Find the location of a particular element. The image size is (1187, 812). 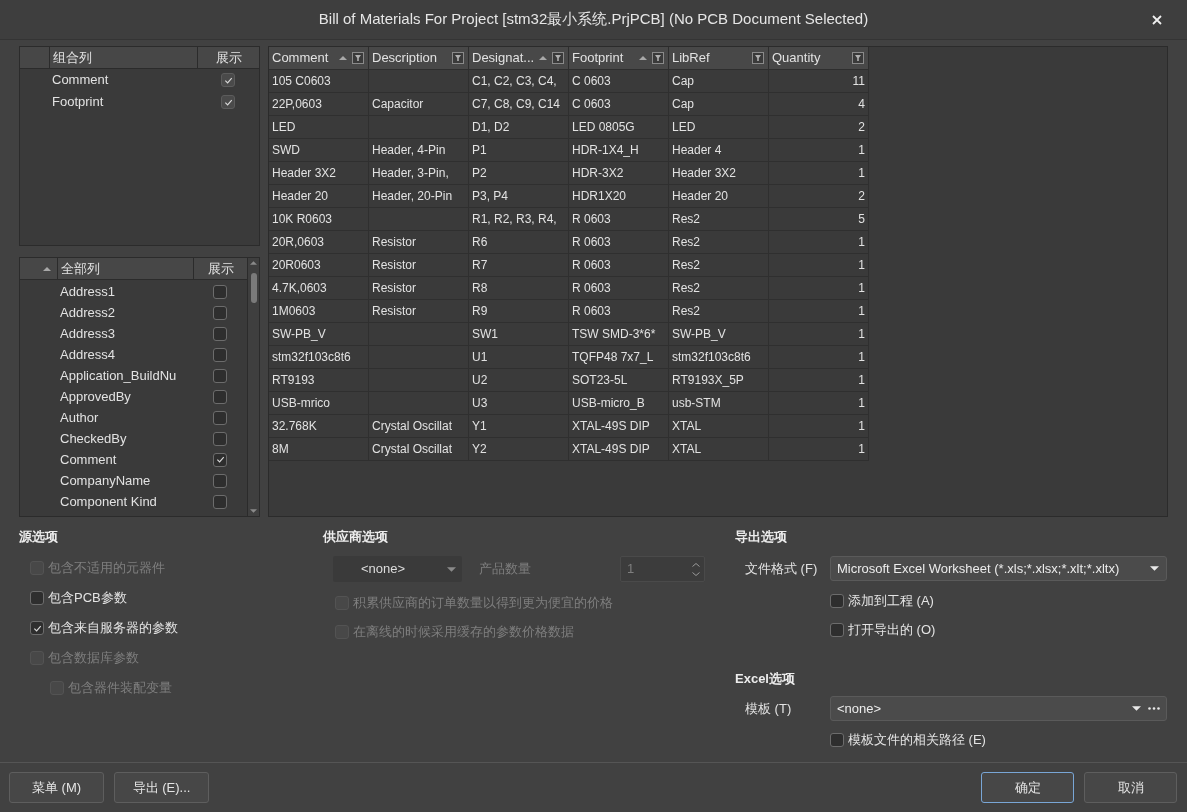

footer-button: 菜单 (M) is located at coordinates (56, 787).